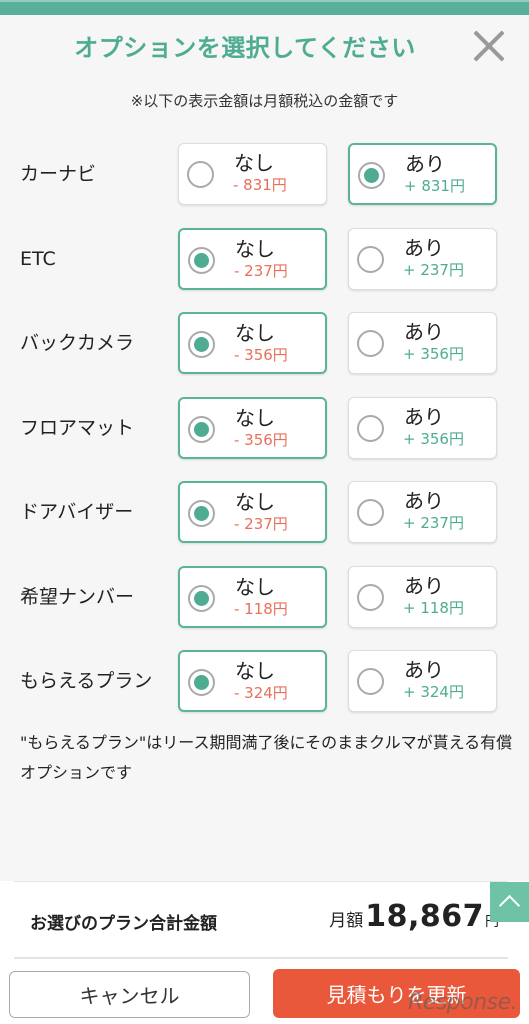 This screenshot has height=1024, width=529. What do you see at coordinates (424, 916) in the screenshot?
I see `total-amount: 18,867` at bounding box center [424, 916].